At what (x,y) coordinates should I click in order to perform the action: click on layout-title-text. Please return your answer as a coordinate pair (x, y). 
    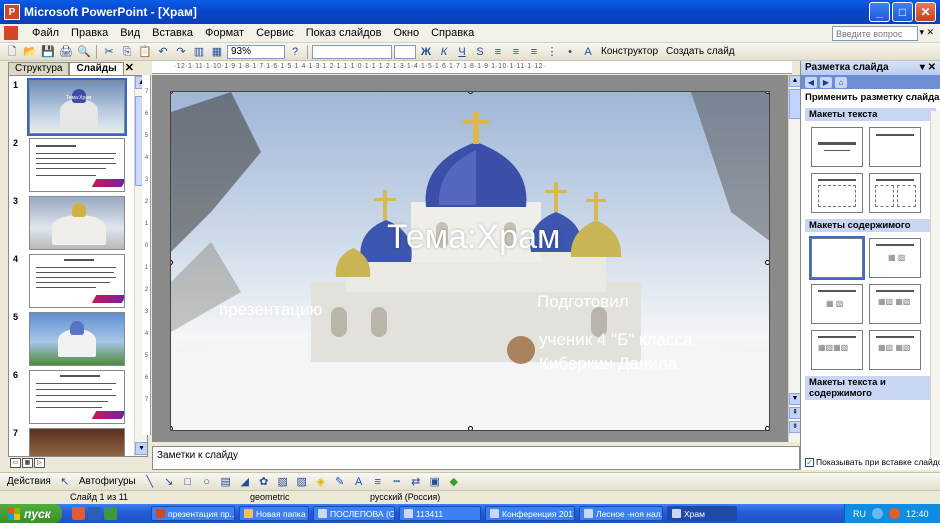
    Looking at the image, I should click on (837, 193).